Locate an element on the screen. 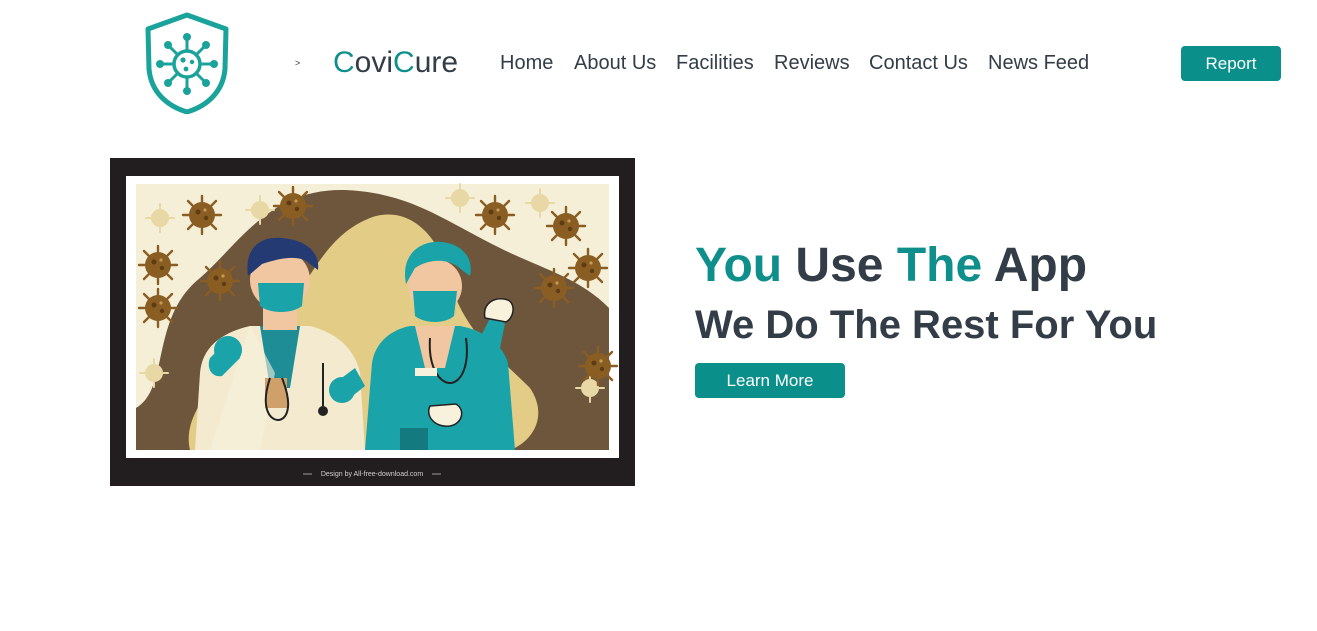 This screenshot has height=631, width=1317. report-button: Report is located at coordinates (1231, 63).